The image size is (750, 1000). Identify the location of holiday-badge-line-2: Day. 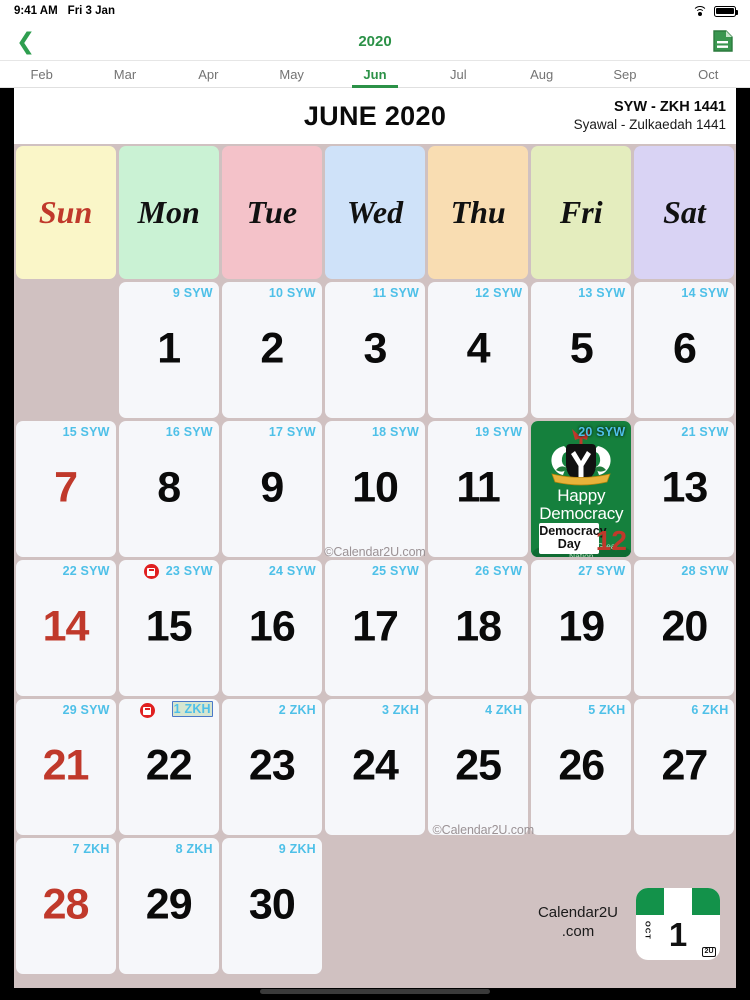
(569, 544).